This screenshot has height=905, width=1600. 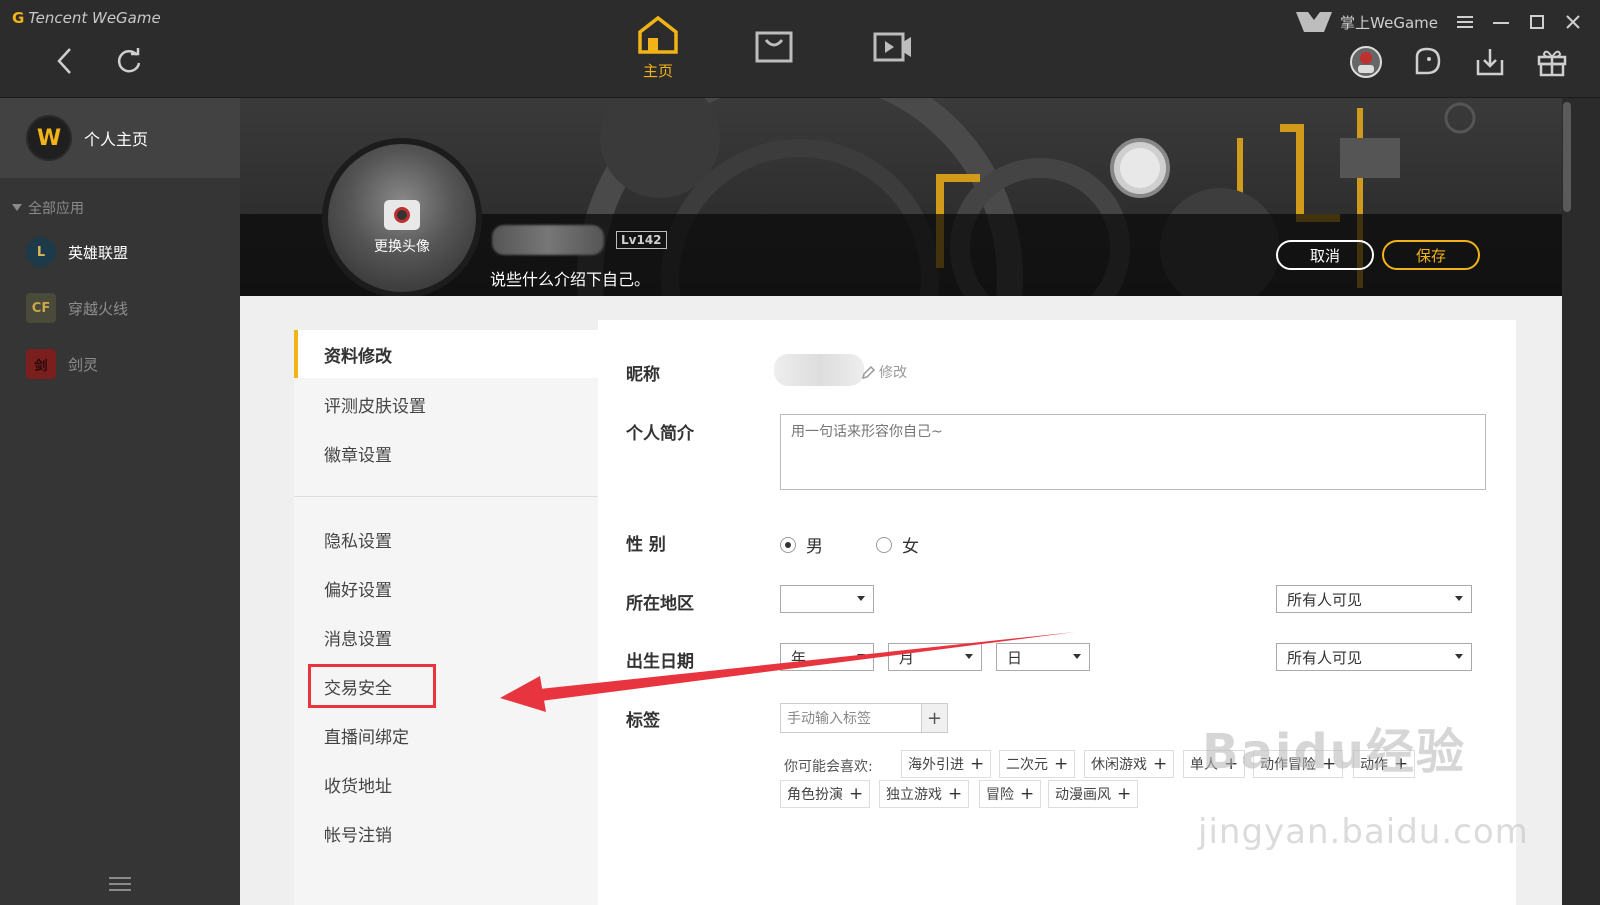 What do you see at coordinates (1374, 599) in the screenshot?
I see `region-visibility-select: 所有人可见` at bounding box center [1374, 599].